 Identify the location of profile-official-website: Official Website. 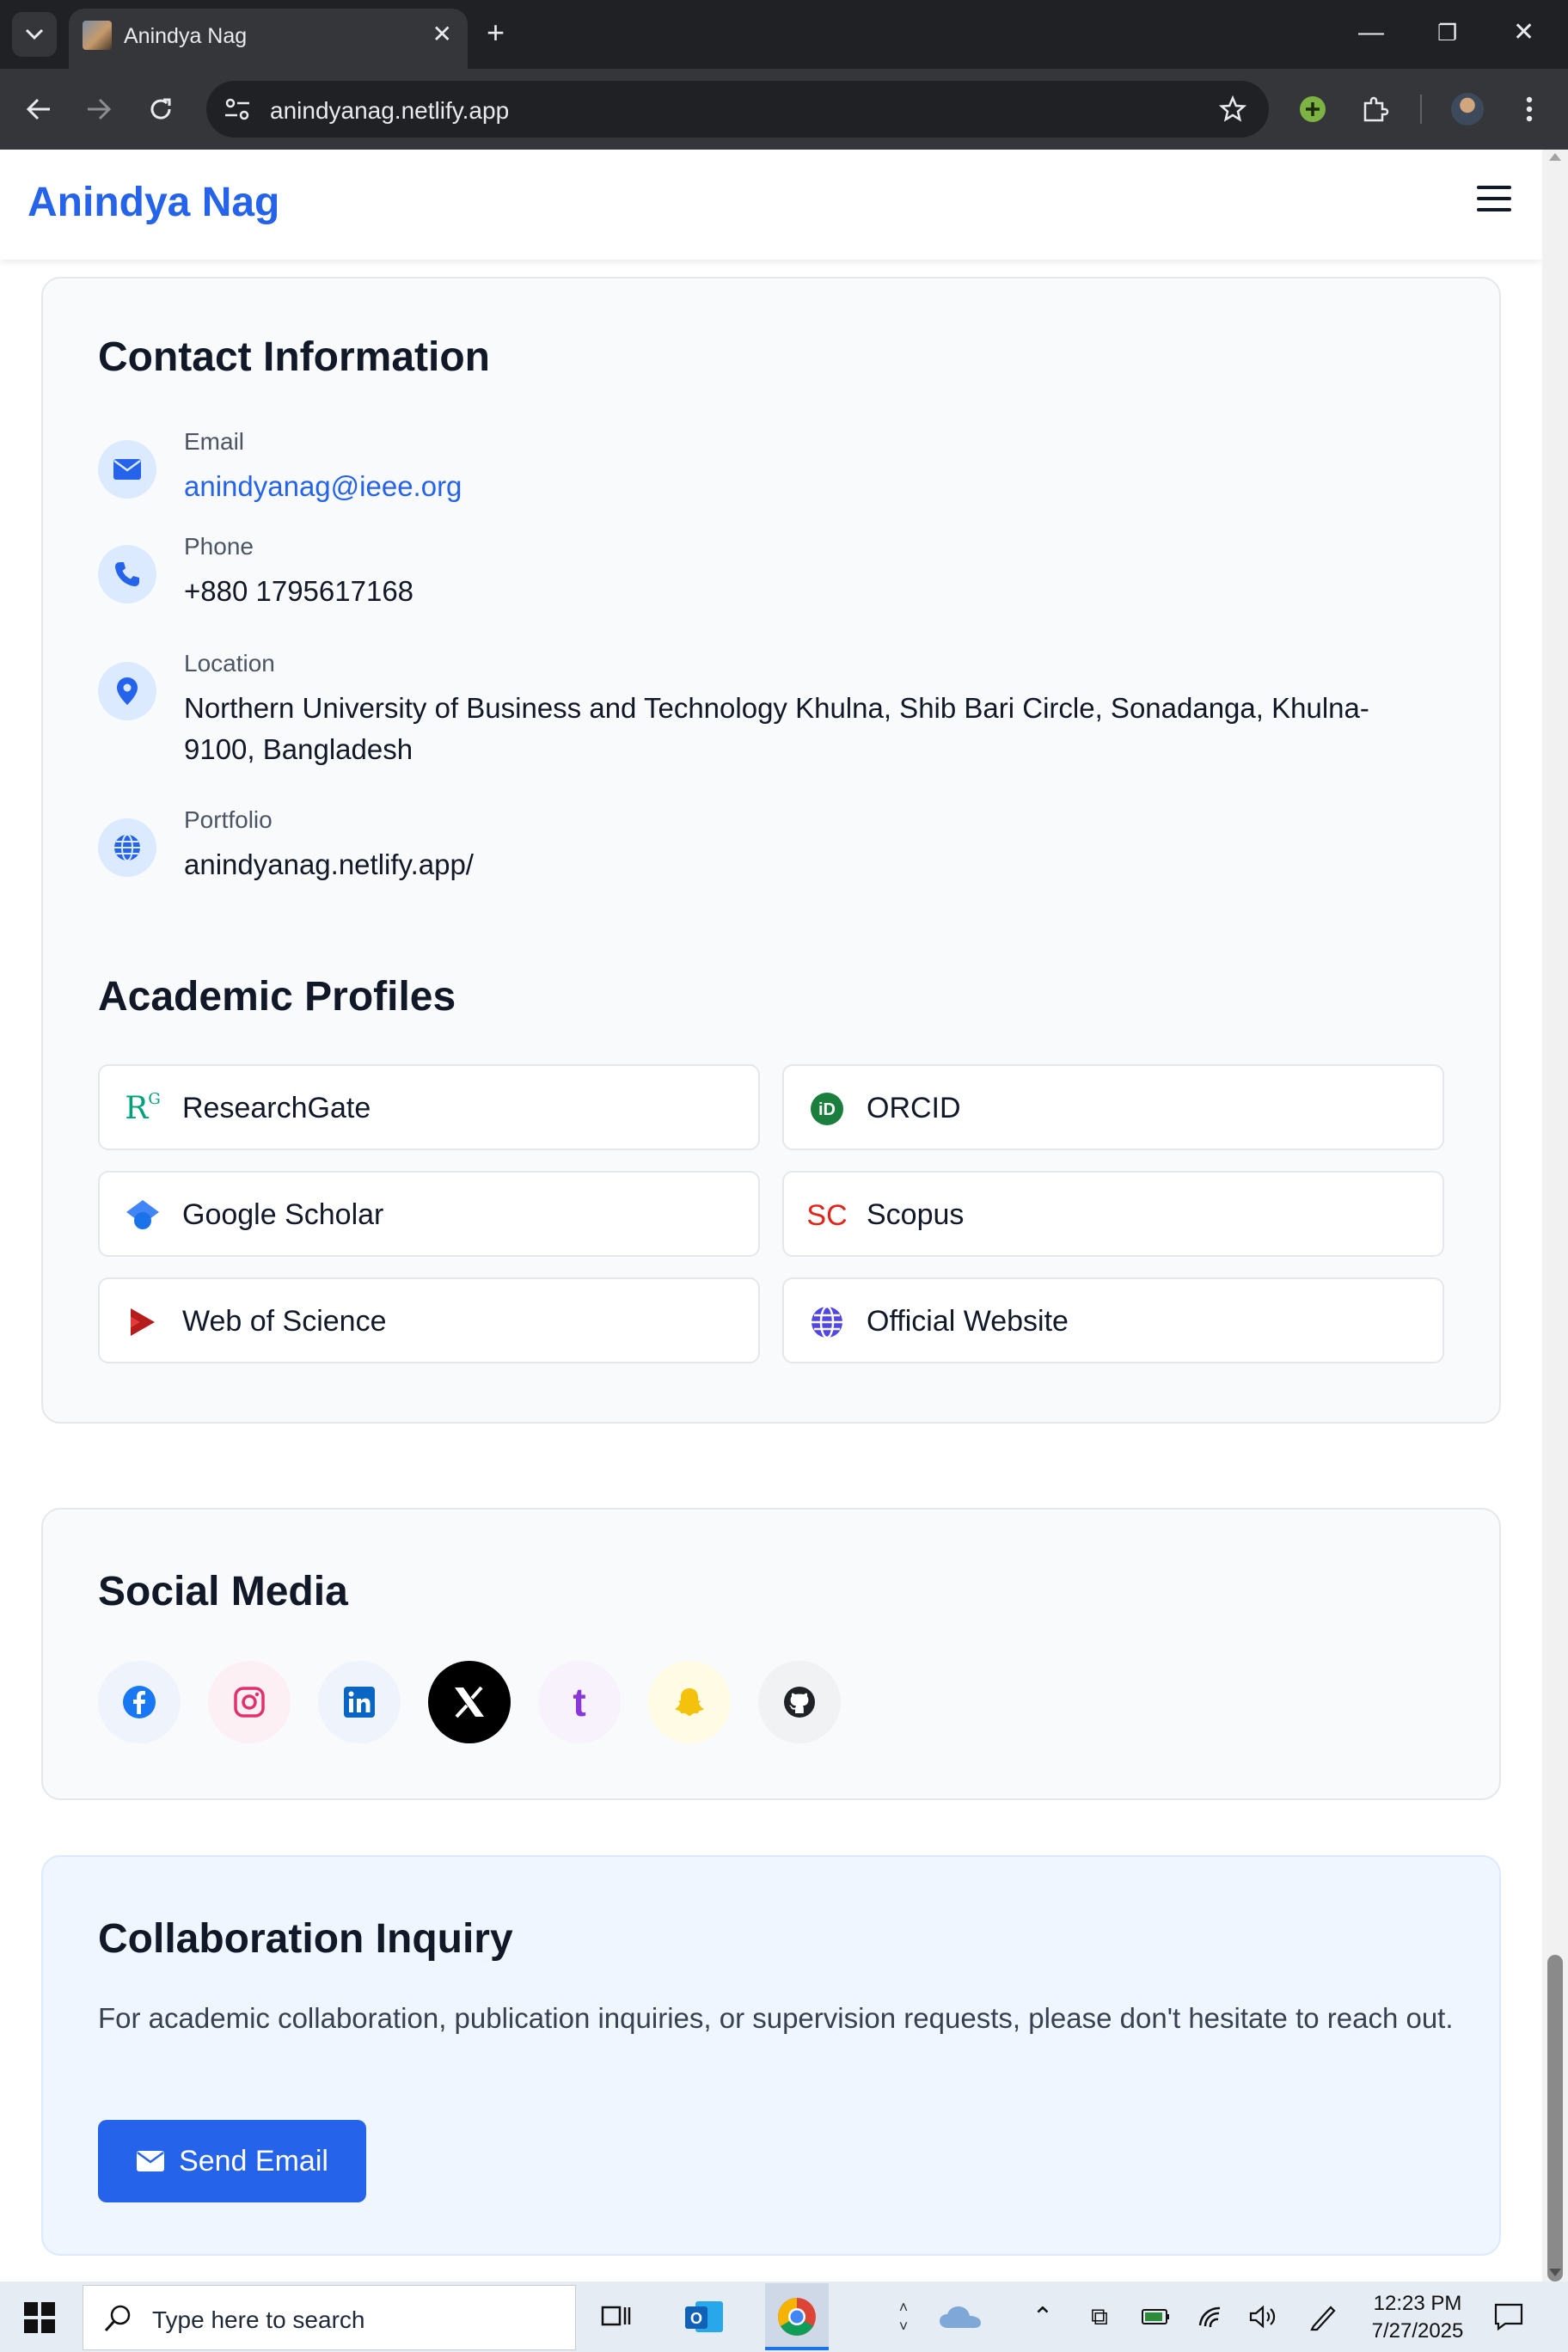
(1113, 1320).